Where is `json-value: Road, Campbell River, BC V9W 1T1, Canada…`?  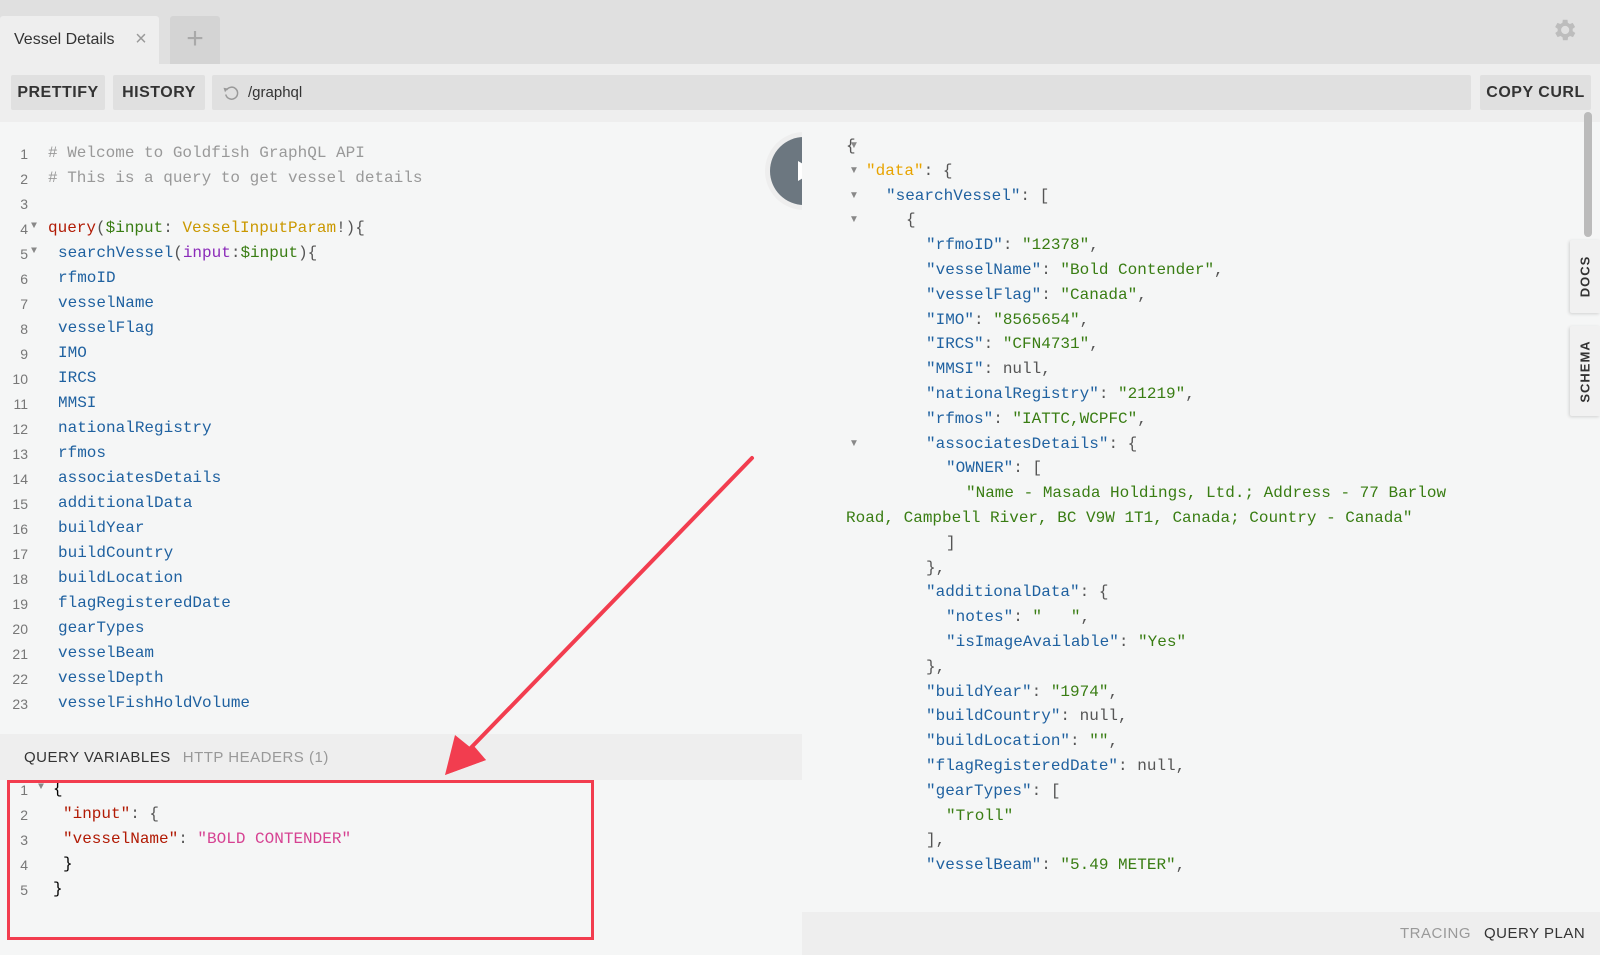 json-value: Road, Campbell River, BC V9W 1T1, Canada… is located at coordinates (1129, 518).